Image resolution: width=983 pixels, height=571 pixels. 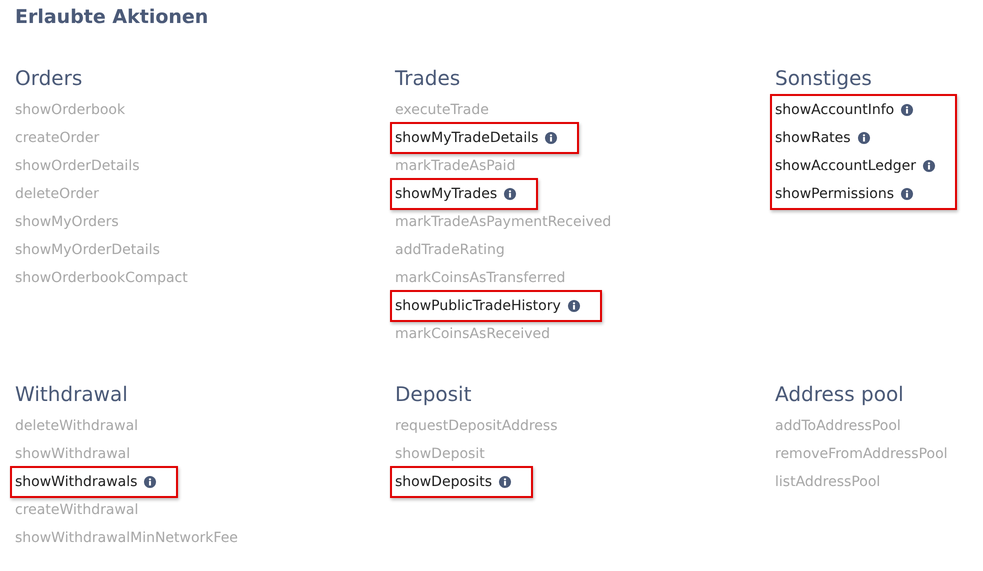 I want to click on action-name: showWithdrawalMinNetworkFee, so click(x=126, y=538).